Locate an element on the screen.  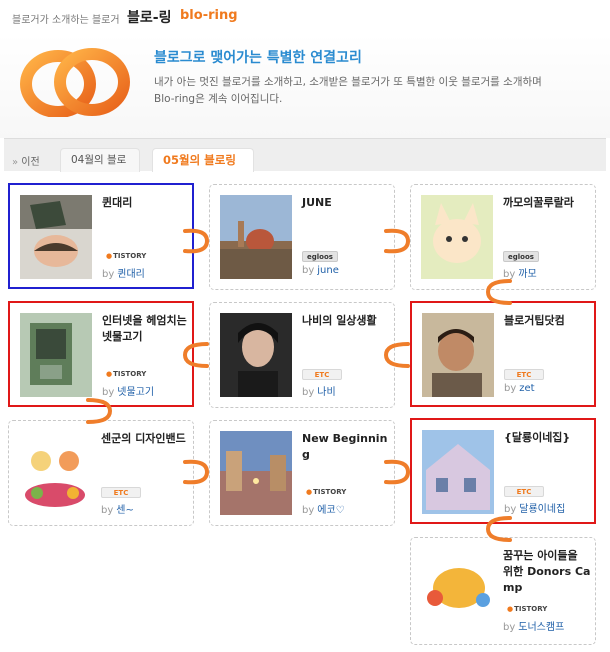
hero-title: 블로그로 맺어가는 특별한 연결고리 is located at coordinates (258, 58).